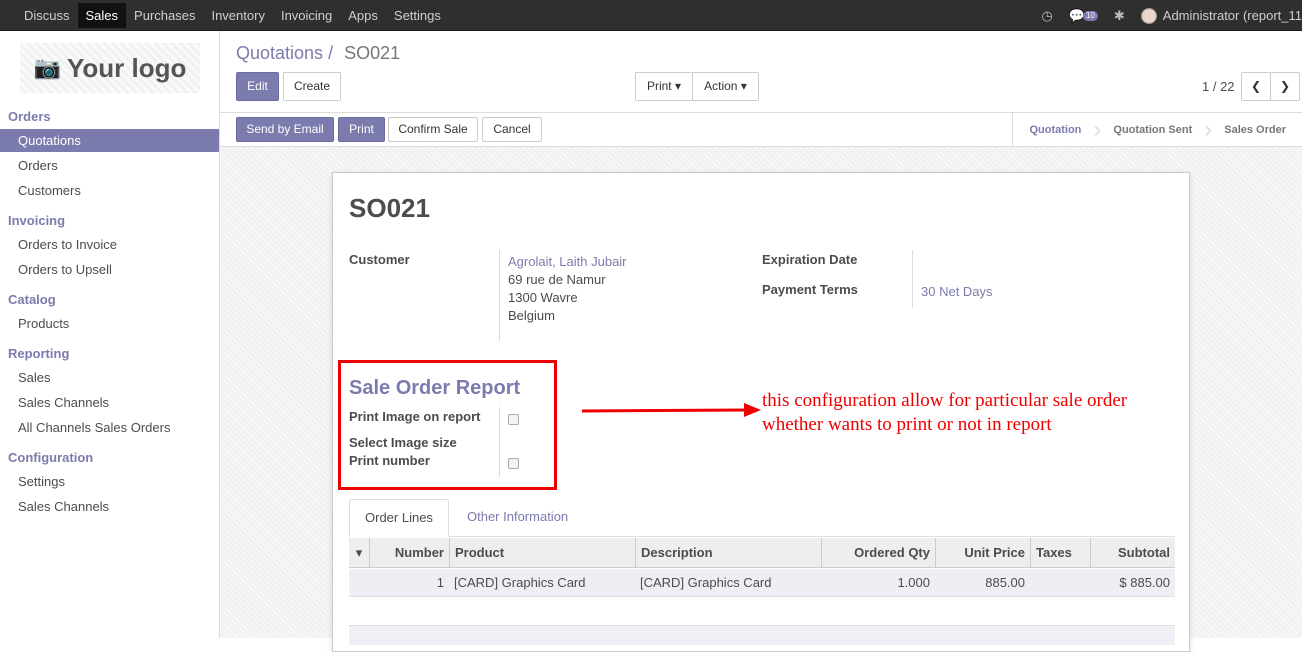 The image size is (1302, 652). I want to click on cell-product: [CARD] Graphics Card, so click(520, 582).